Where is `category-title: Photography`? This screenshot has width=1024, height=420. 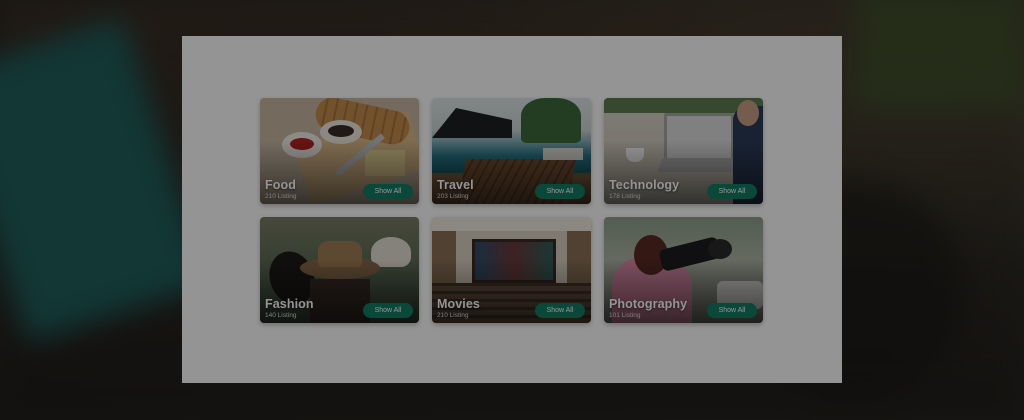
category-title: Photography is located at coordinates (648, 304).